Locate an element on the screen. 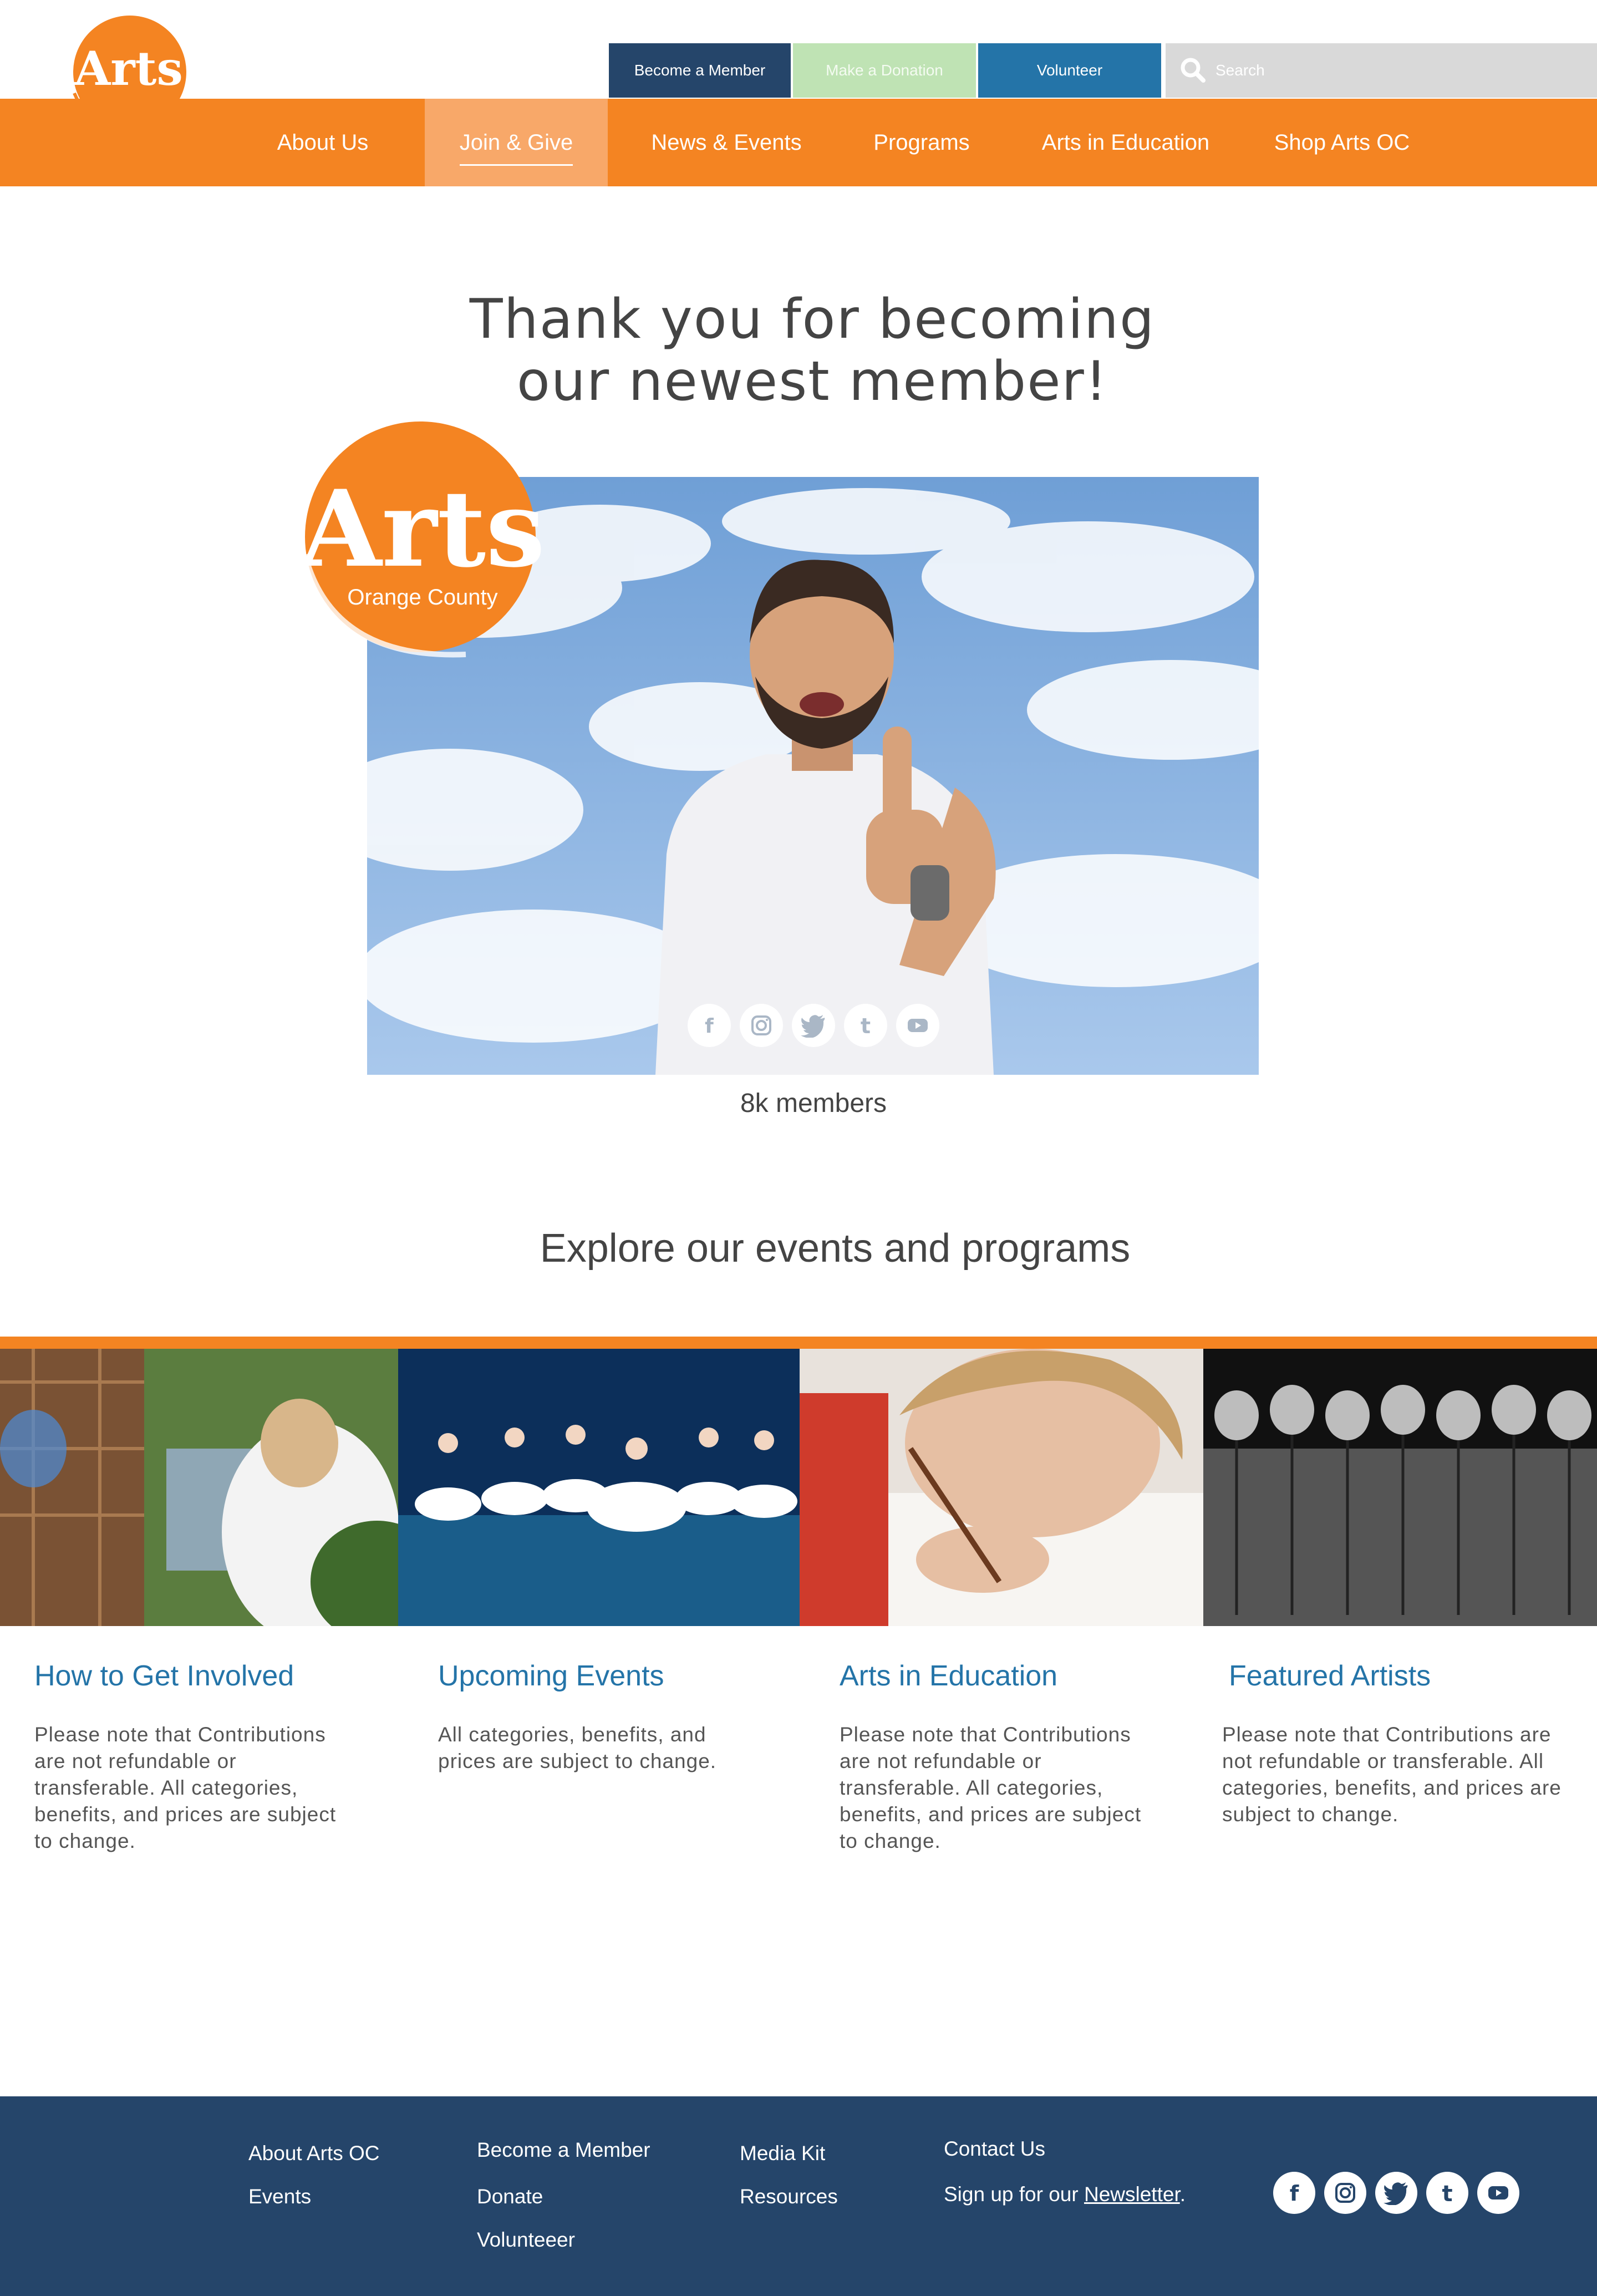 This screenshot has height=2296, width=1597. volunteer-button: Volunteer is located at coordinates (1070, 70).